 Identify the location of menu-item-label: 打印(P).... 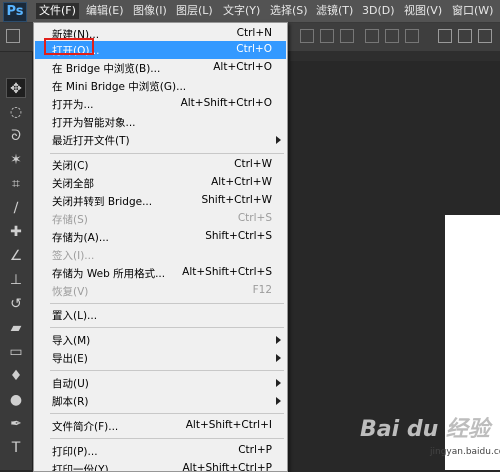
(75, 452).